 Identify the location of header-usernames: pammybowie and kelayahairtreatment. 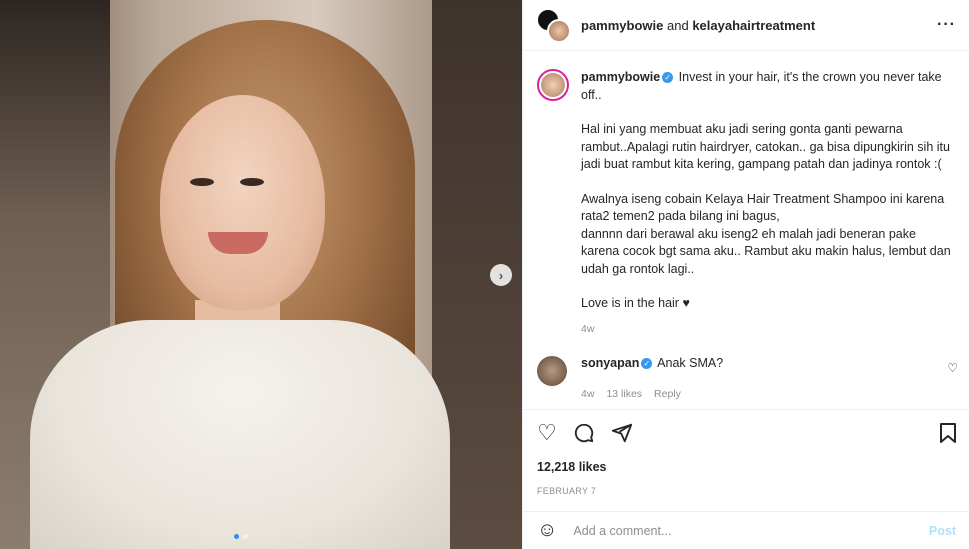
(698, 25).